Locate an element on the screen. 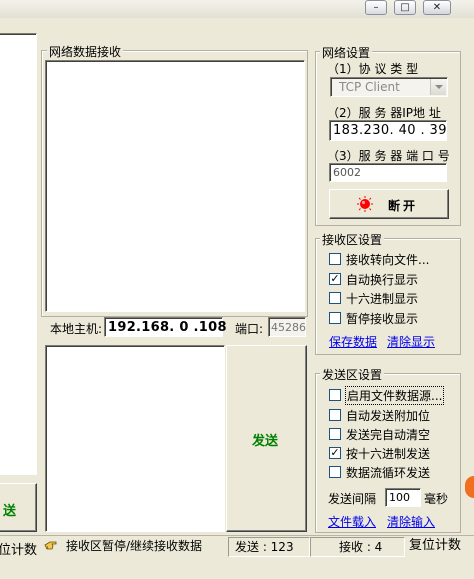  server-ip-label: （2）服 务 器IP地 址 is located at coordinates (384, 113).